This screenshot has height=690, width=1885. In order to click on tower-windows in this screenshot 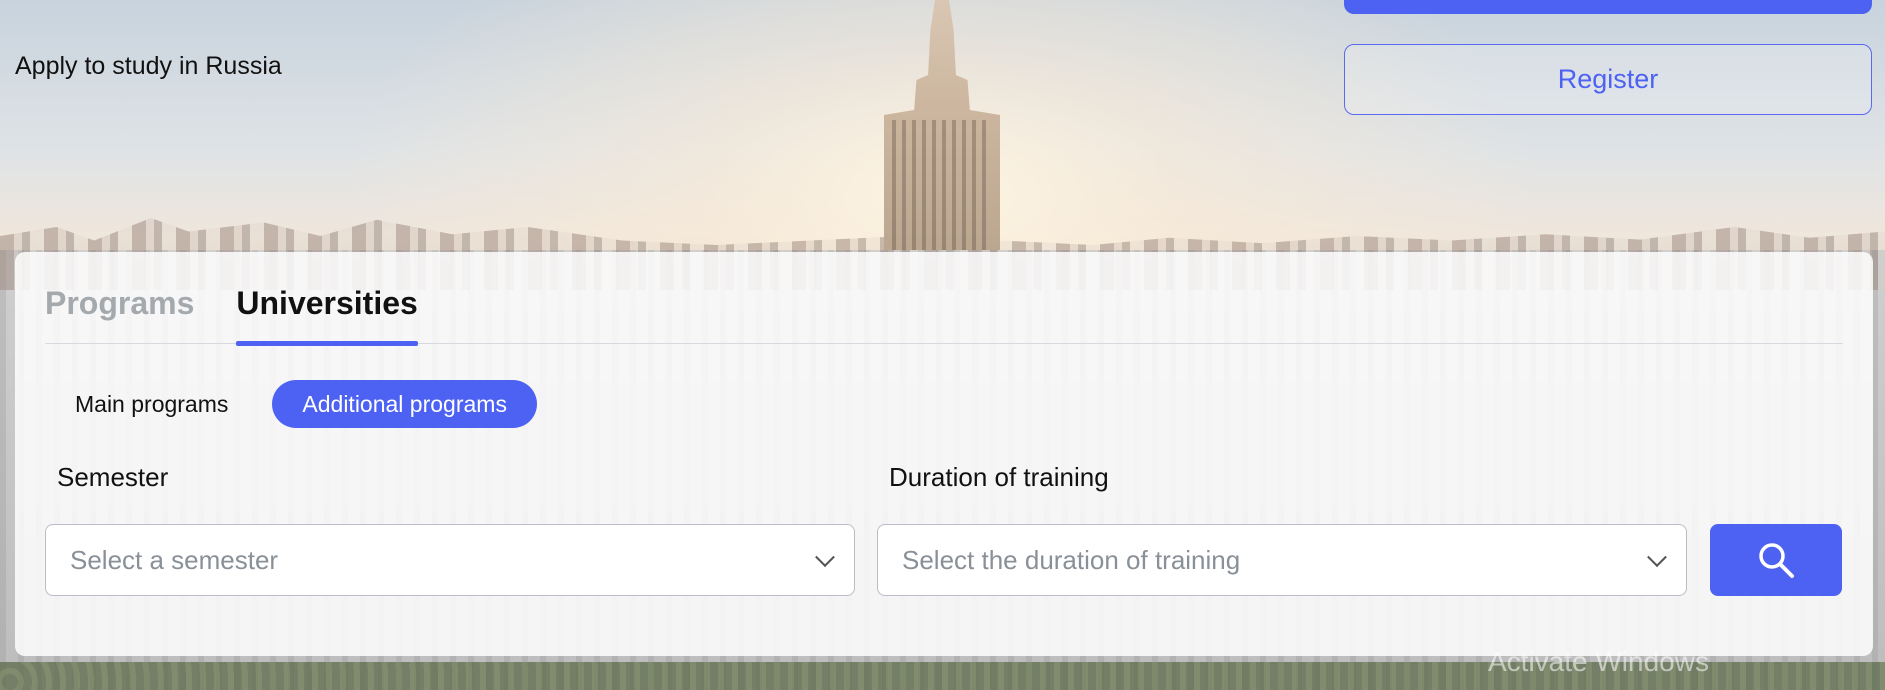, I will do `click(942, 185)`.